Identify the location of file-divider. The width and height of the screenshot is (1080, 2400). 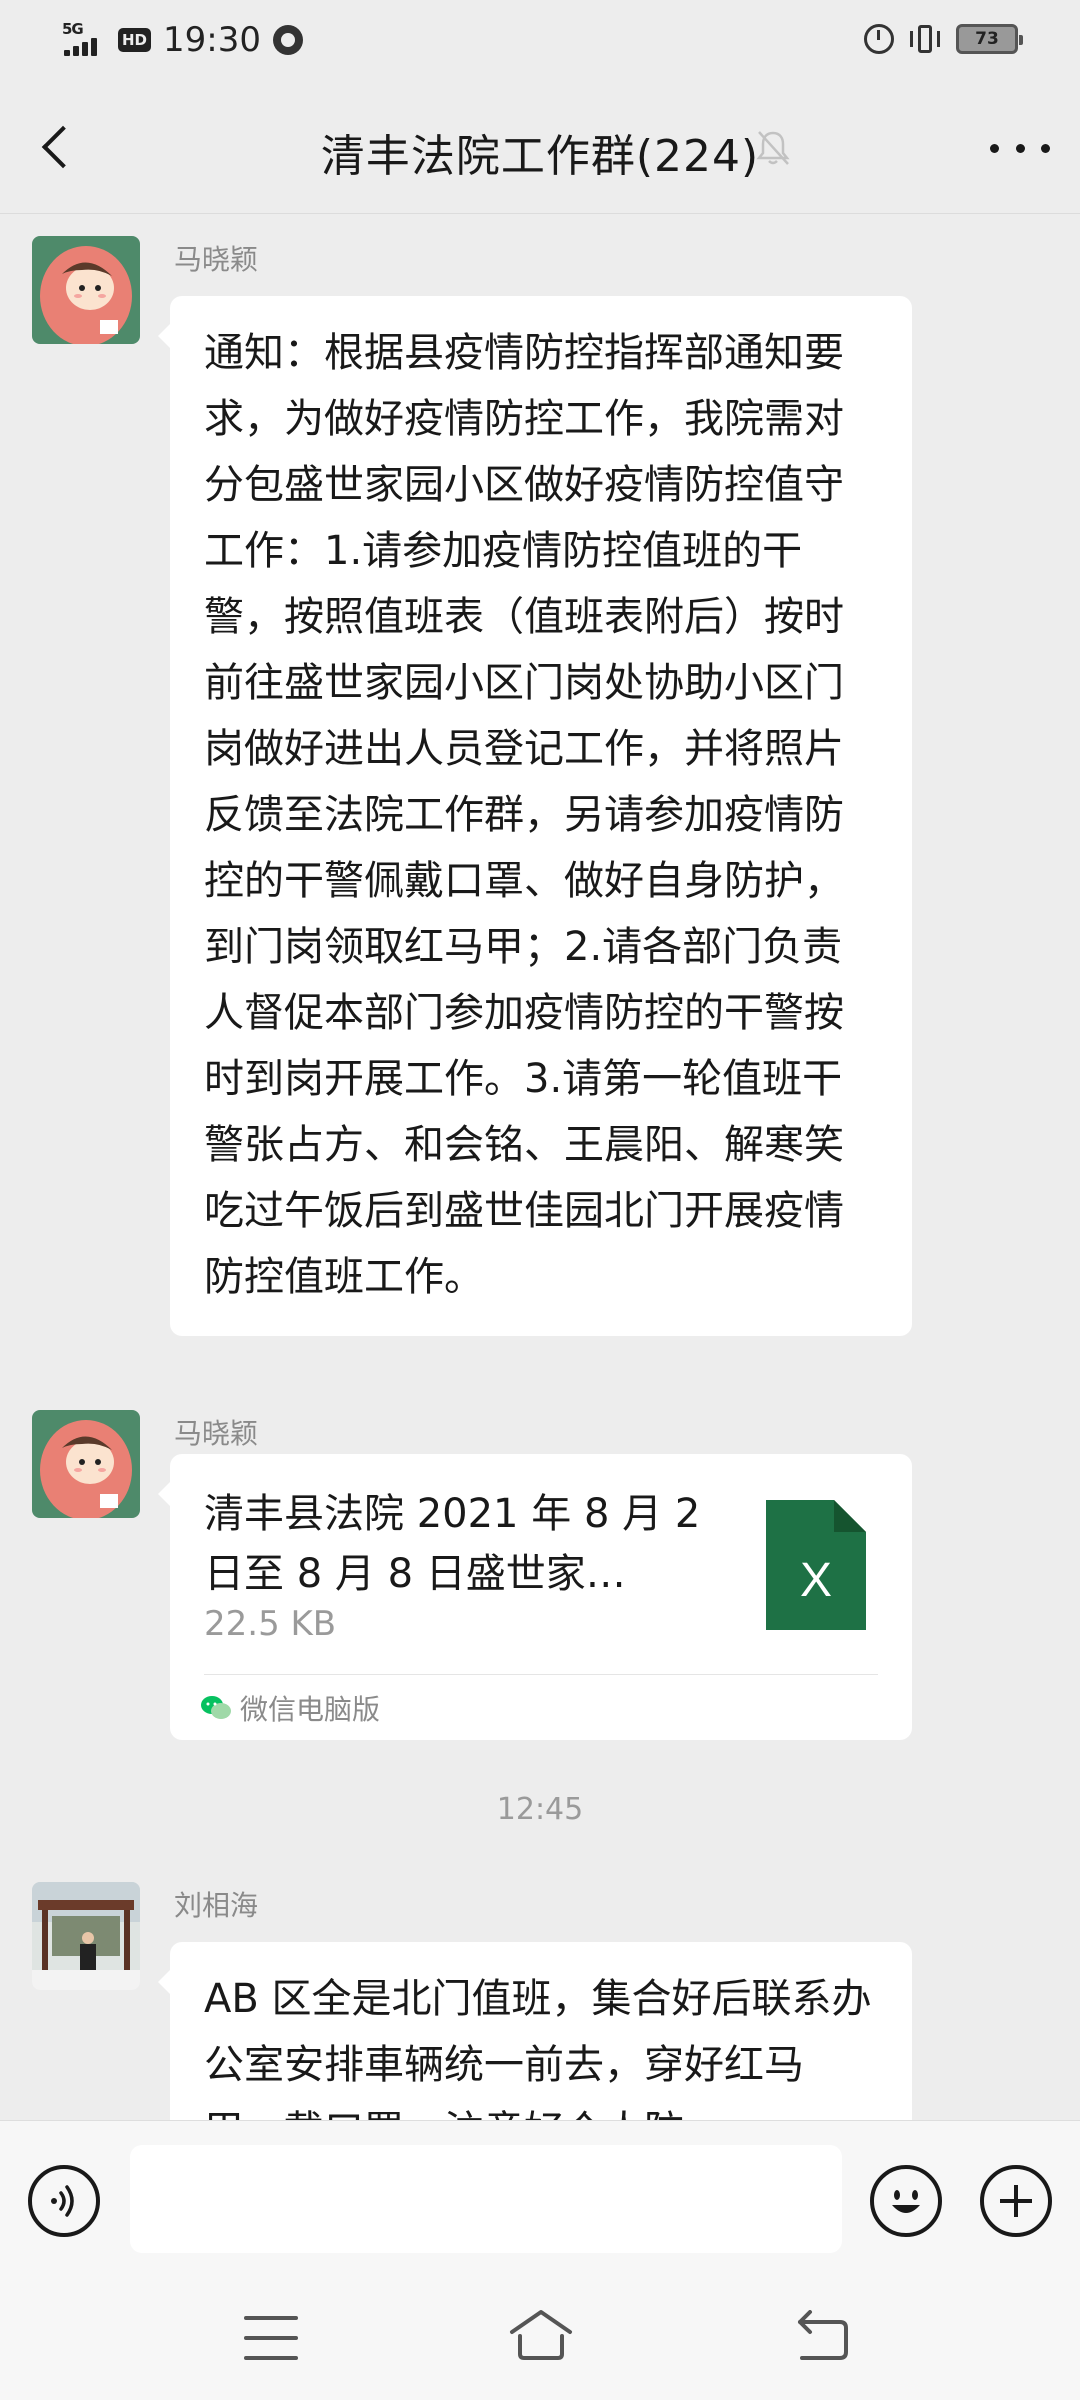
(541, 1674).